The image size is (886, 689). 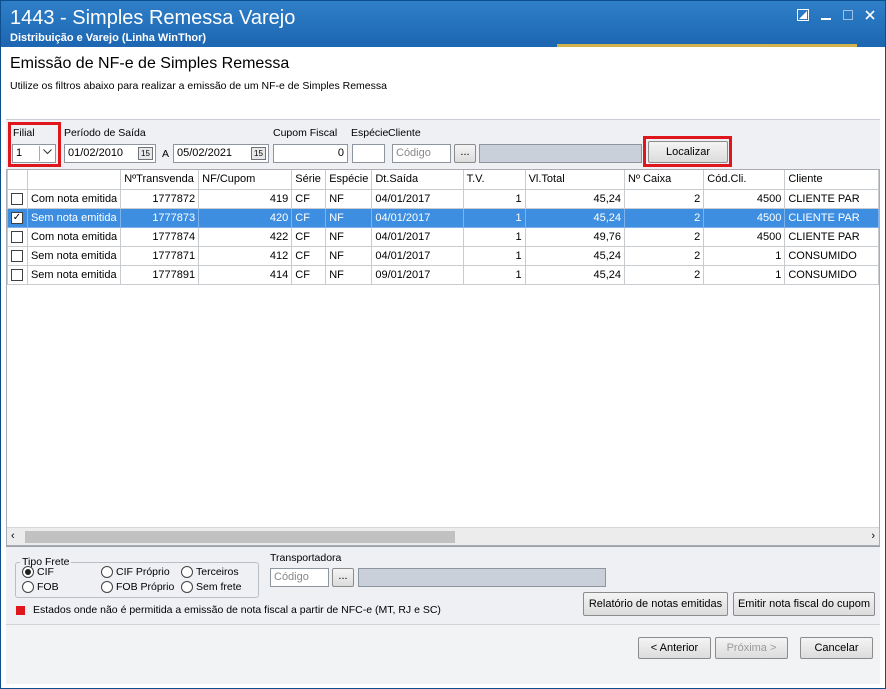 I want to click on especie-label: Espécie, so click(x=370, y=133).